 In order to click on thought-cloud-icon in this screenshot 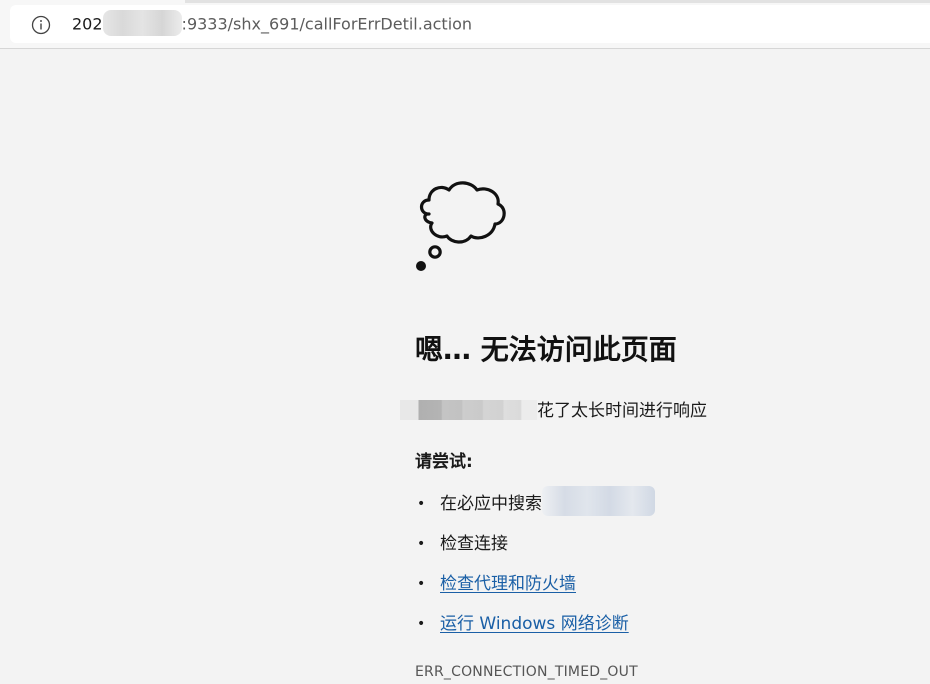, I will do `click(461, 226)`.